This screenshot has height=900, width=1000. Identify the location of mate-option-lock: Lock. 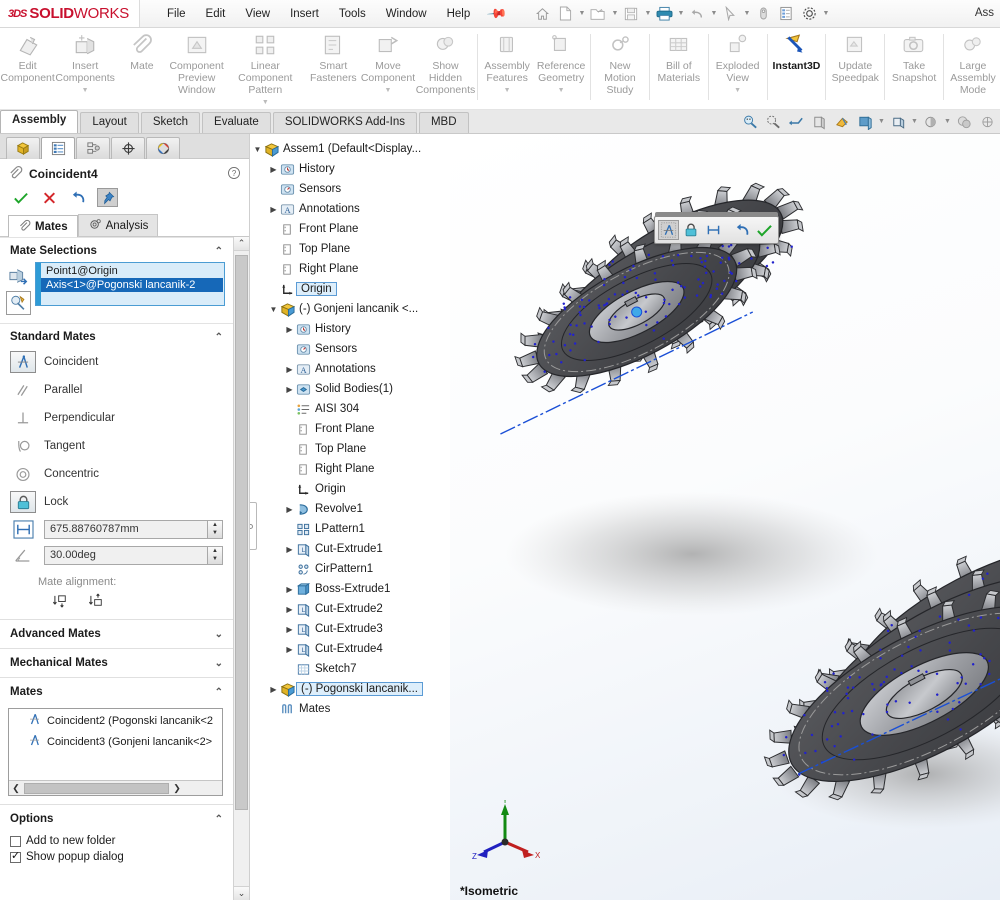
(116, 502).